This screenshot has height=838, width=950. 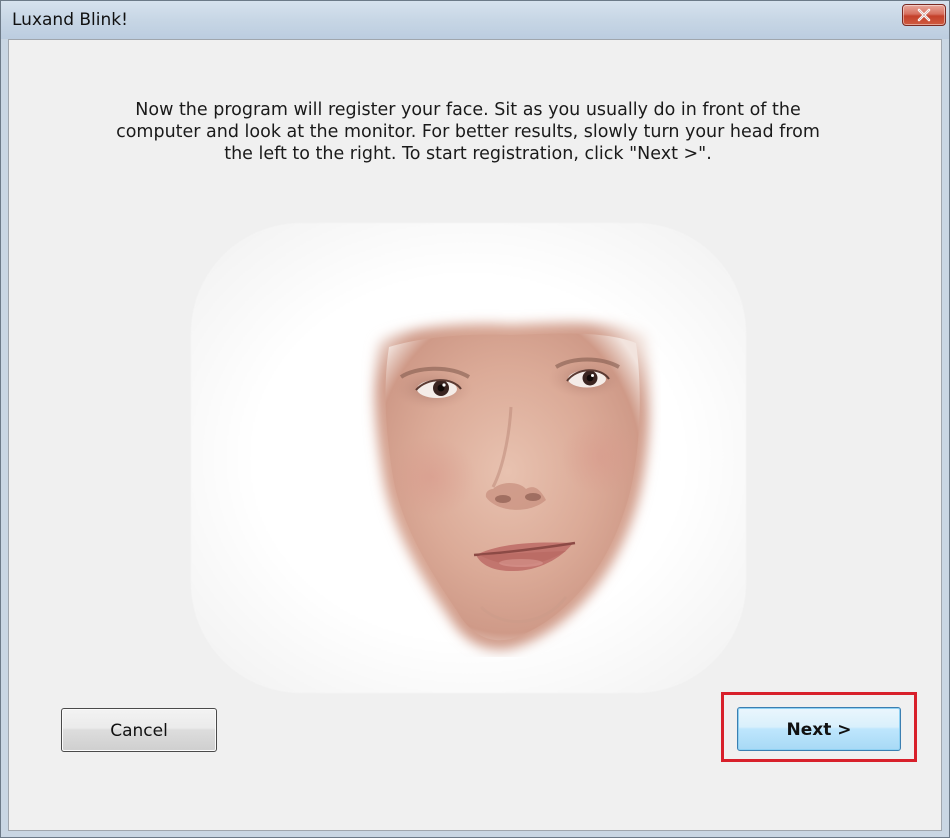 What do you see at coordinates (139, 730) in the screenshot?
I see `cancel-button: Cancel` at bounding box center [139, 730].